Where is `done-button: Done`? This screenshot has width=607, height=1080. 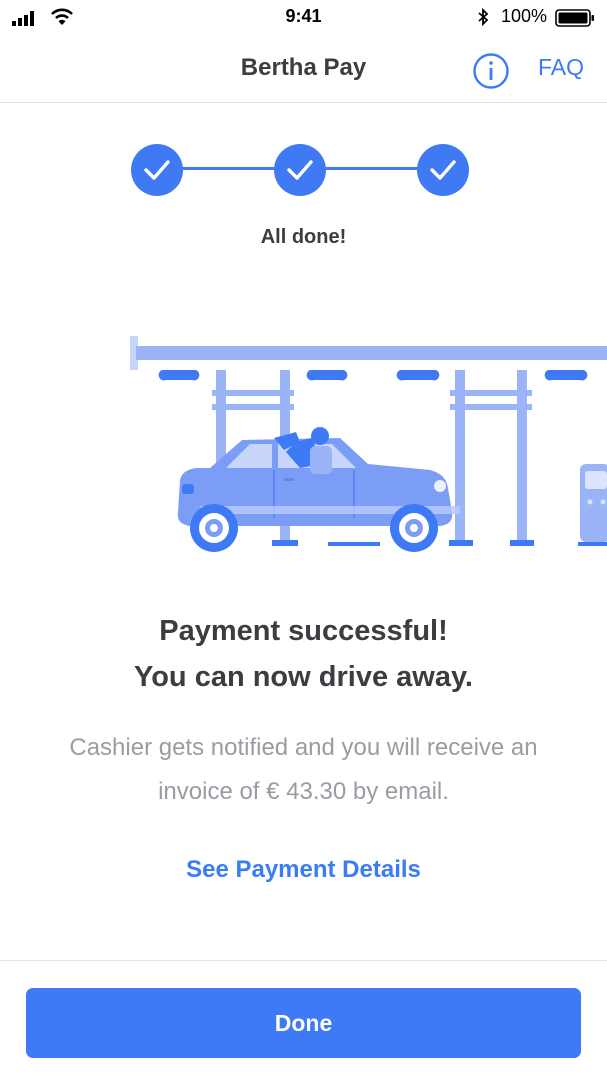 done-button: Done is located at coordinates (303, 1023).